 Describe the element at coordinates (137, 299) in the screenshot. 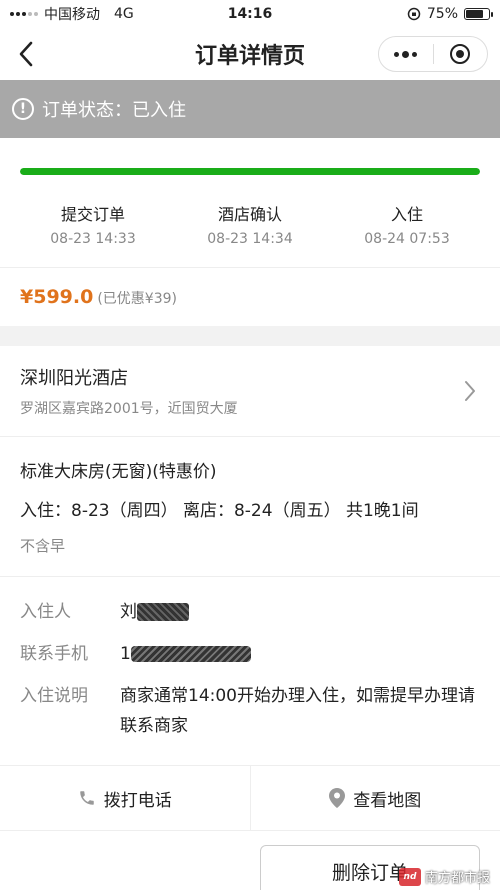

I see `price-discount: (已优惠¥39)` at that location.